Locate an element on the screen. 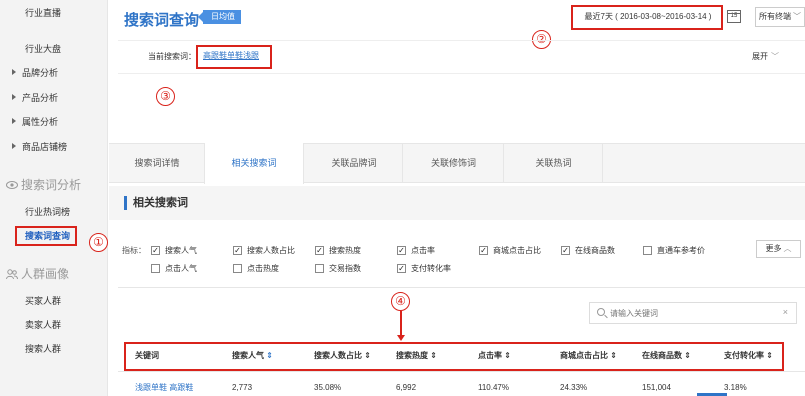 This screenshot has height=396, width=805. table-cell: 24.33% is located at coordinates (574, 387).